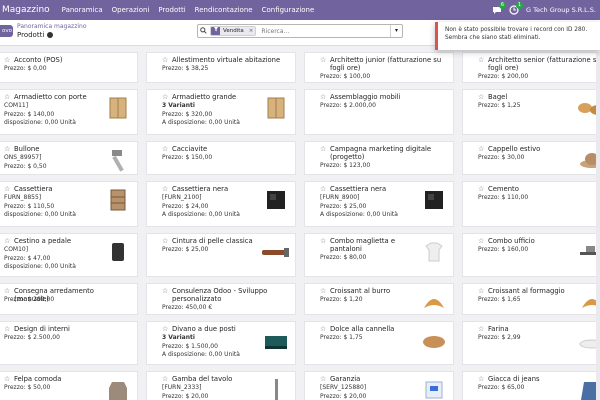  I want to click on product-detail: FURN_8855], so click(23, 197).